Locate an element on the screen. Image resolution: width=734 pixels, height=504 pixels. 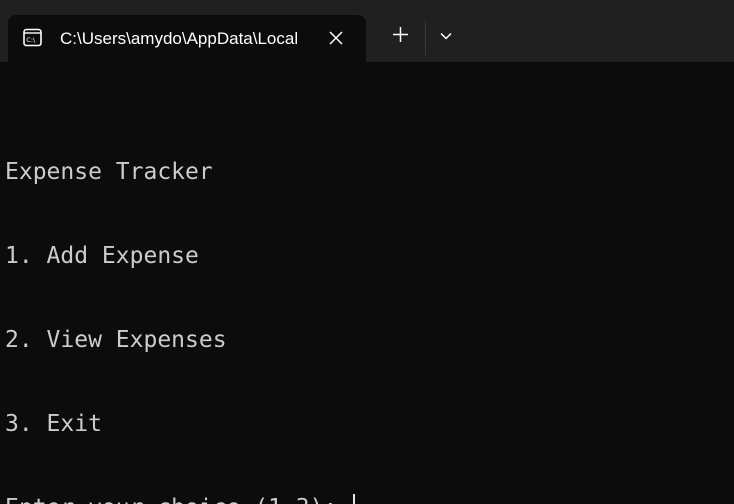
output-line: Expense Tracker is located at coordinates (109, 172).